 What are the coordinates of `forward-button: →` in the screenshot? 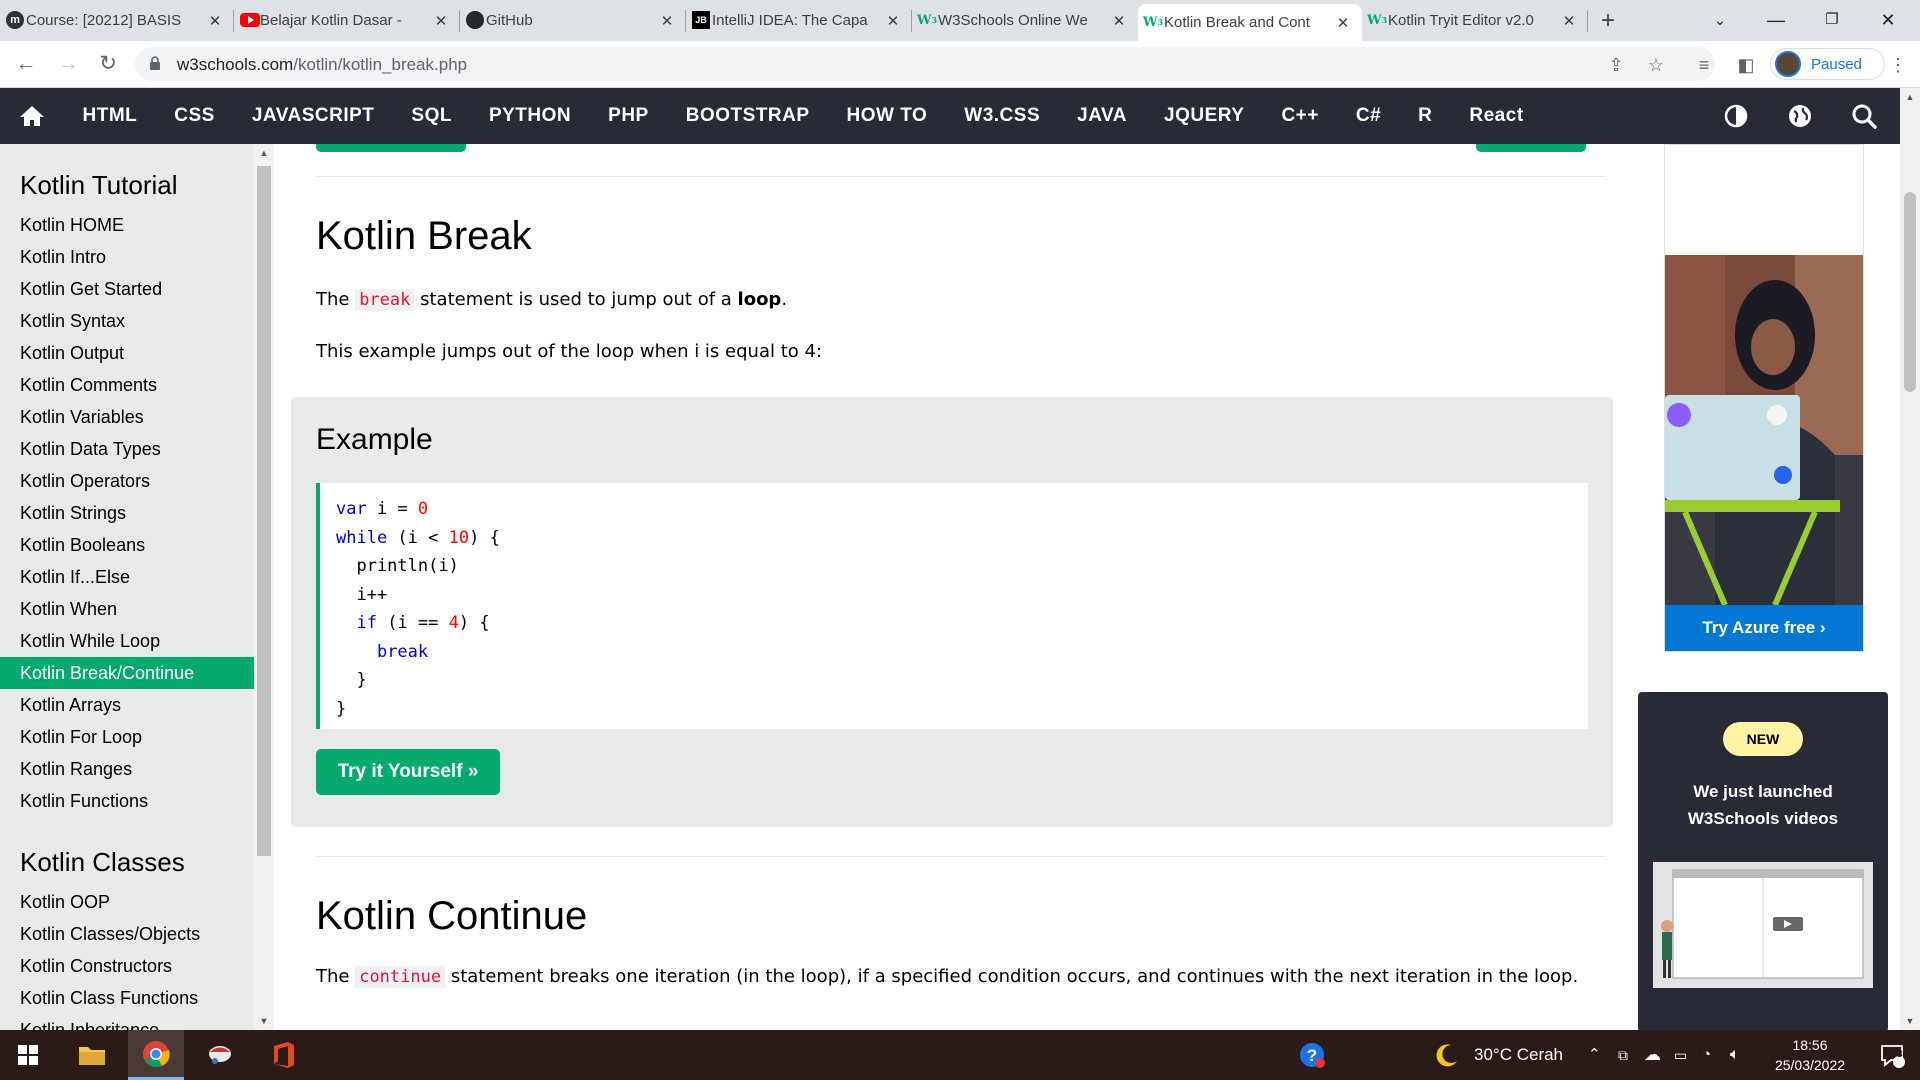 It's located at (68, 64).